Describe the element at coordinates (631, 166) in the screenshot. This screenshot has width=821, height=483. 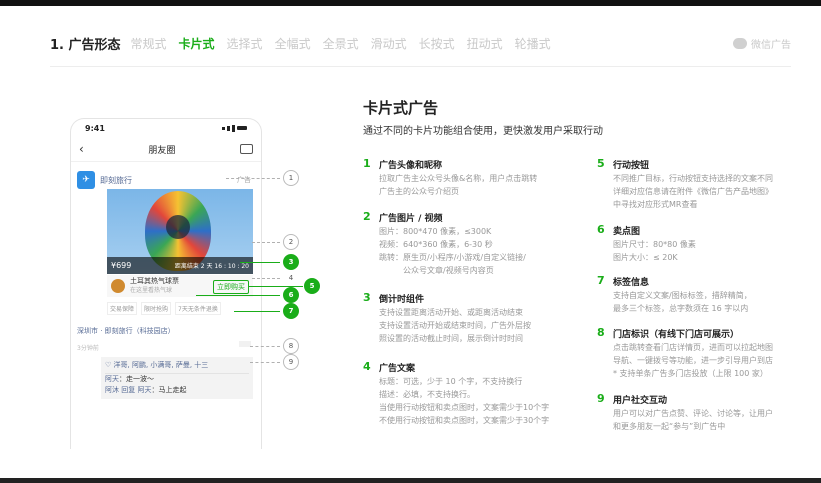
I see `feature-title: 行动按钮` at that location.